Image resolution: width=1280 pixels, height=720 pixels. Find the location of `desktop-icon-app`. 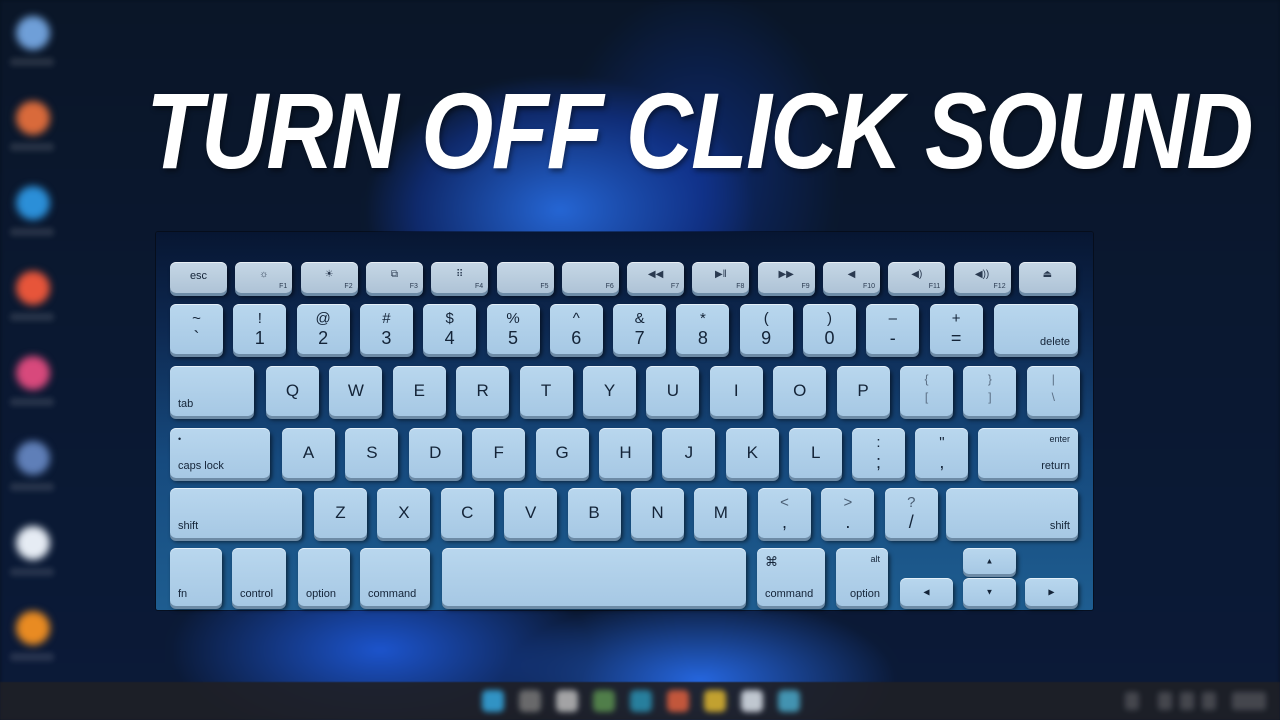

desktop-icon-app is located at coordinates (32, 471).